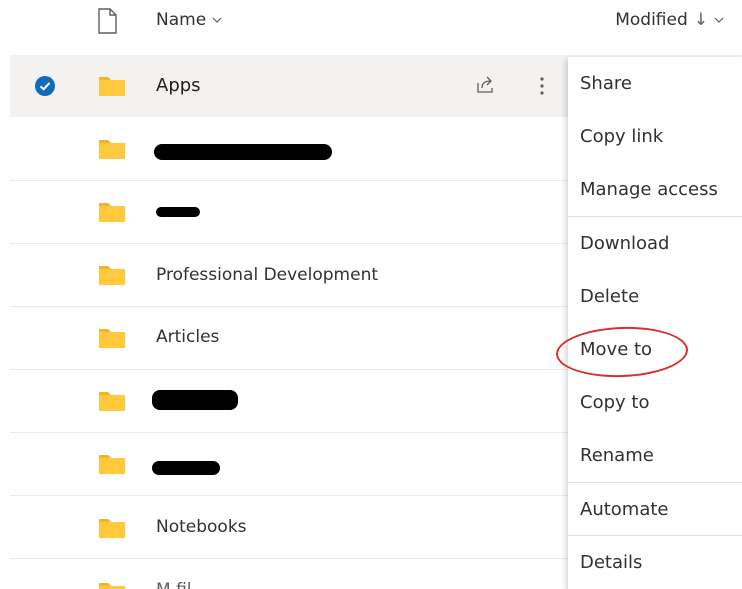 The height and width of the screenshot is (589, 742). What do you see at coordinates (617, 455) in the screenshot?
I see `menu-item-label: Rename` at bounding box center [617, 455].